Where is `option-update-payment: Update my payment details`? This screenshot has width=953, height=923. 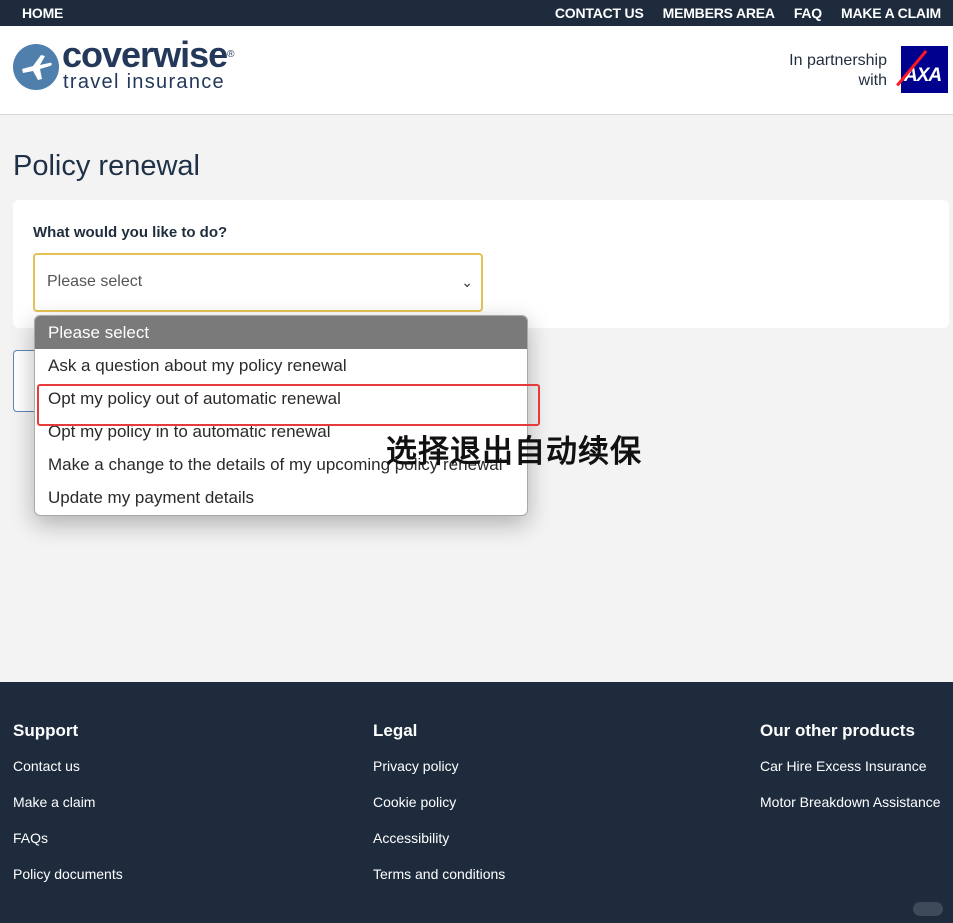
option-update-payment: Update my payment details is located at coordinates (281, 497).